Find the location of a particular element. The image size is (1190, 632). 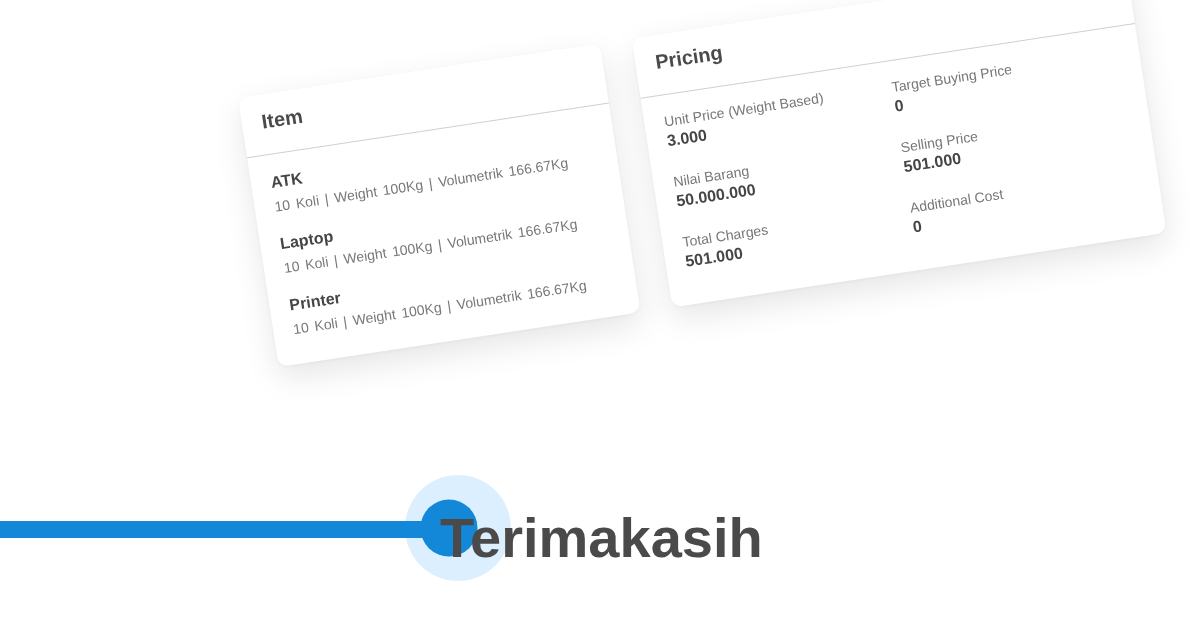

item-name: ATK is located at coordinates (286, 180).